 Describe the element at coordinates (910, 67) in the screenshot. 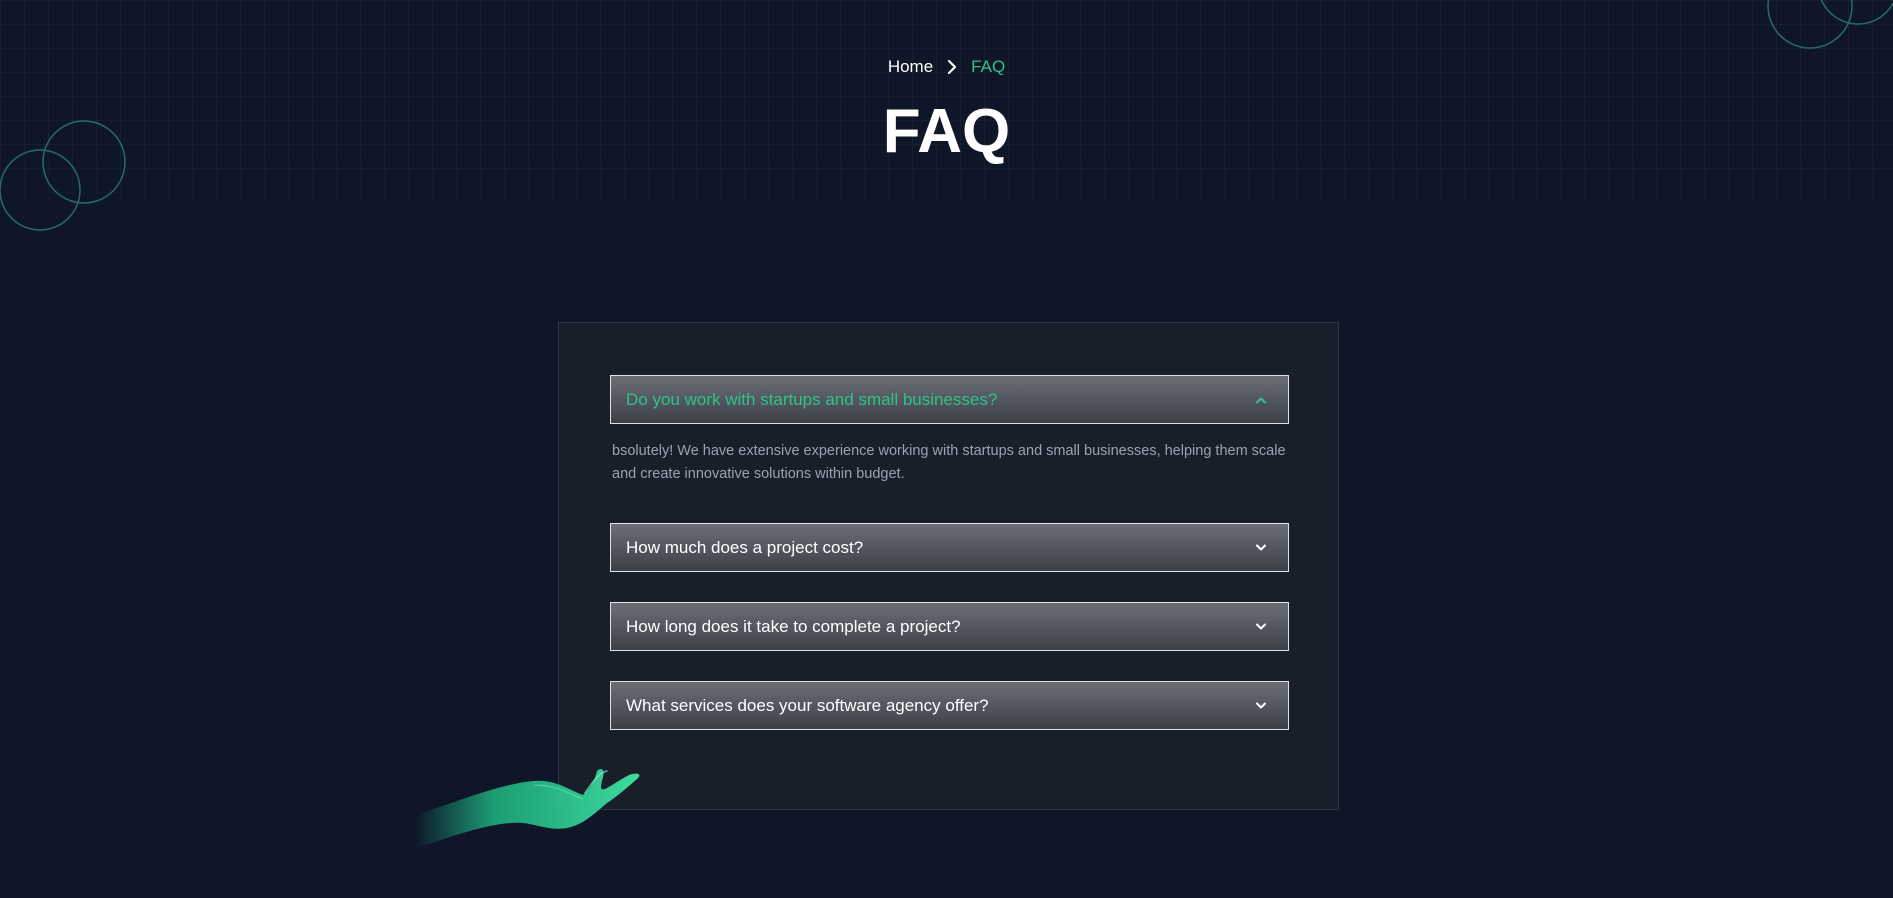

I see `breadcrumb-home-link: Home` at that location.